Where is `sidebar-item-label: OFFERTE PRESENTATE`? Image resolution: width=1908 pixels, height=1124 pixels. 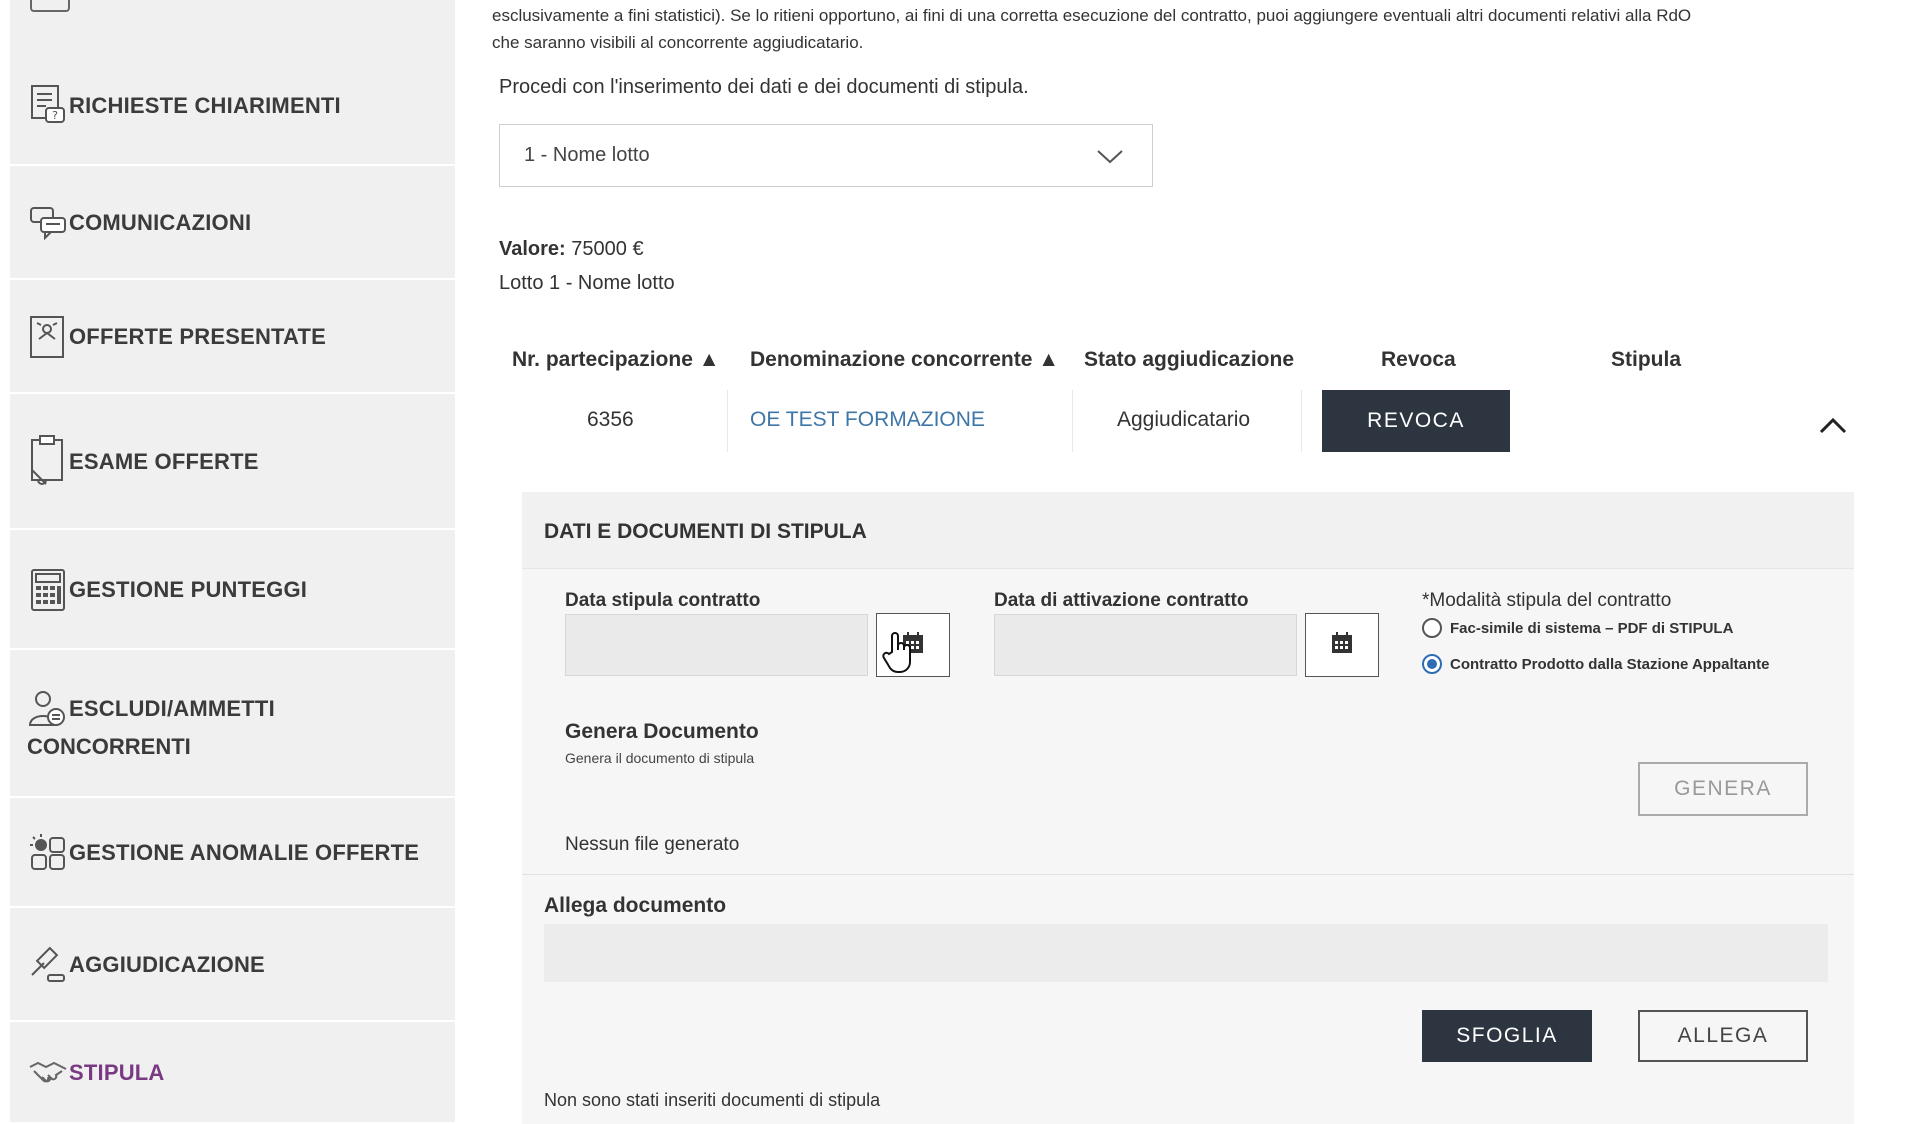
sidebar-item-label: OFFERTE PRESENTATE is located at coordinates (198, 336).